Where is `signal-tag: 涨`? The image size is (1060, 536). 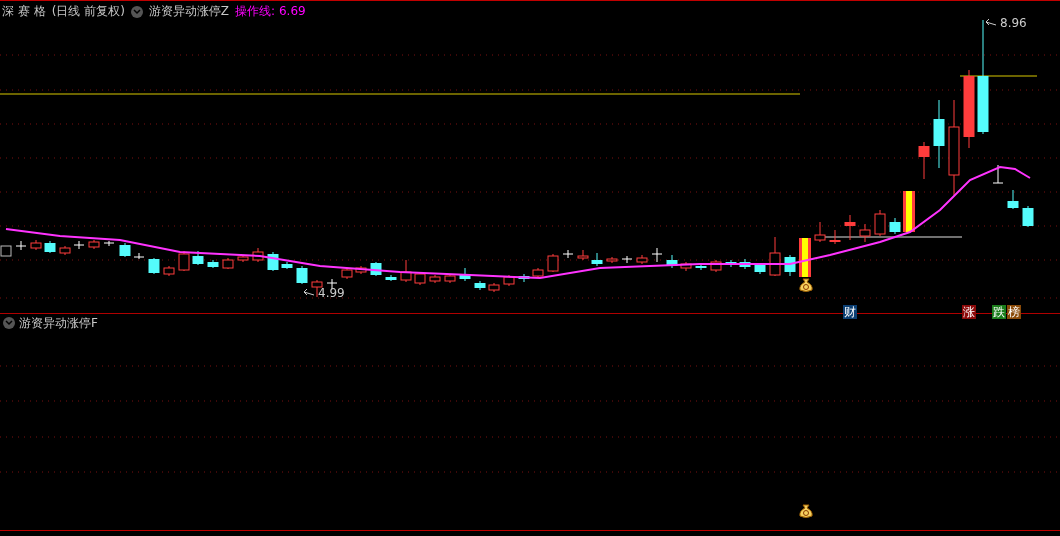
signal-tag: 涨 is located at coordinates (969, 312).